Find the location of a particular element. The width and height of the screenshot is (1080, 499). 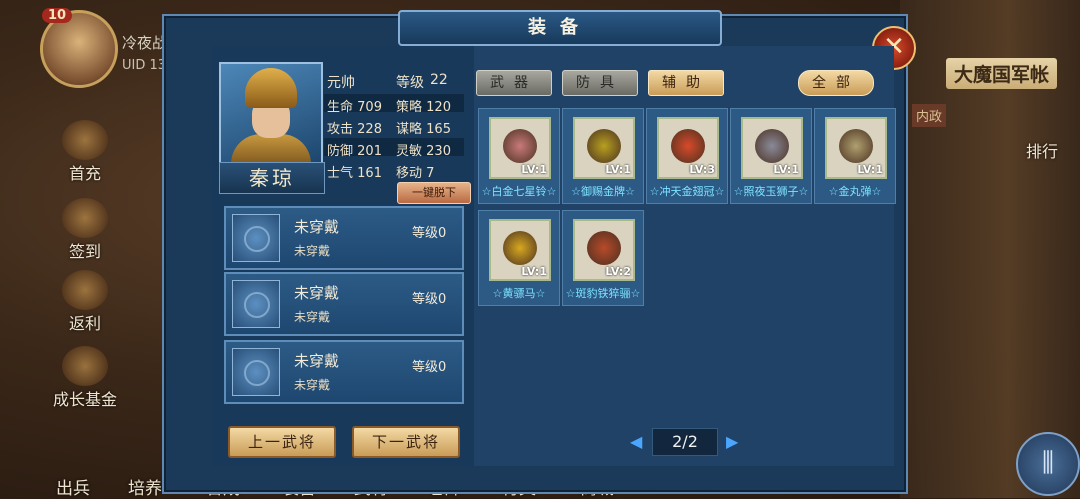

first-recharge-icon is located at coordinates (85, 140).